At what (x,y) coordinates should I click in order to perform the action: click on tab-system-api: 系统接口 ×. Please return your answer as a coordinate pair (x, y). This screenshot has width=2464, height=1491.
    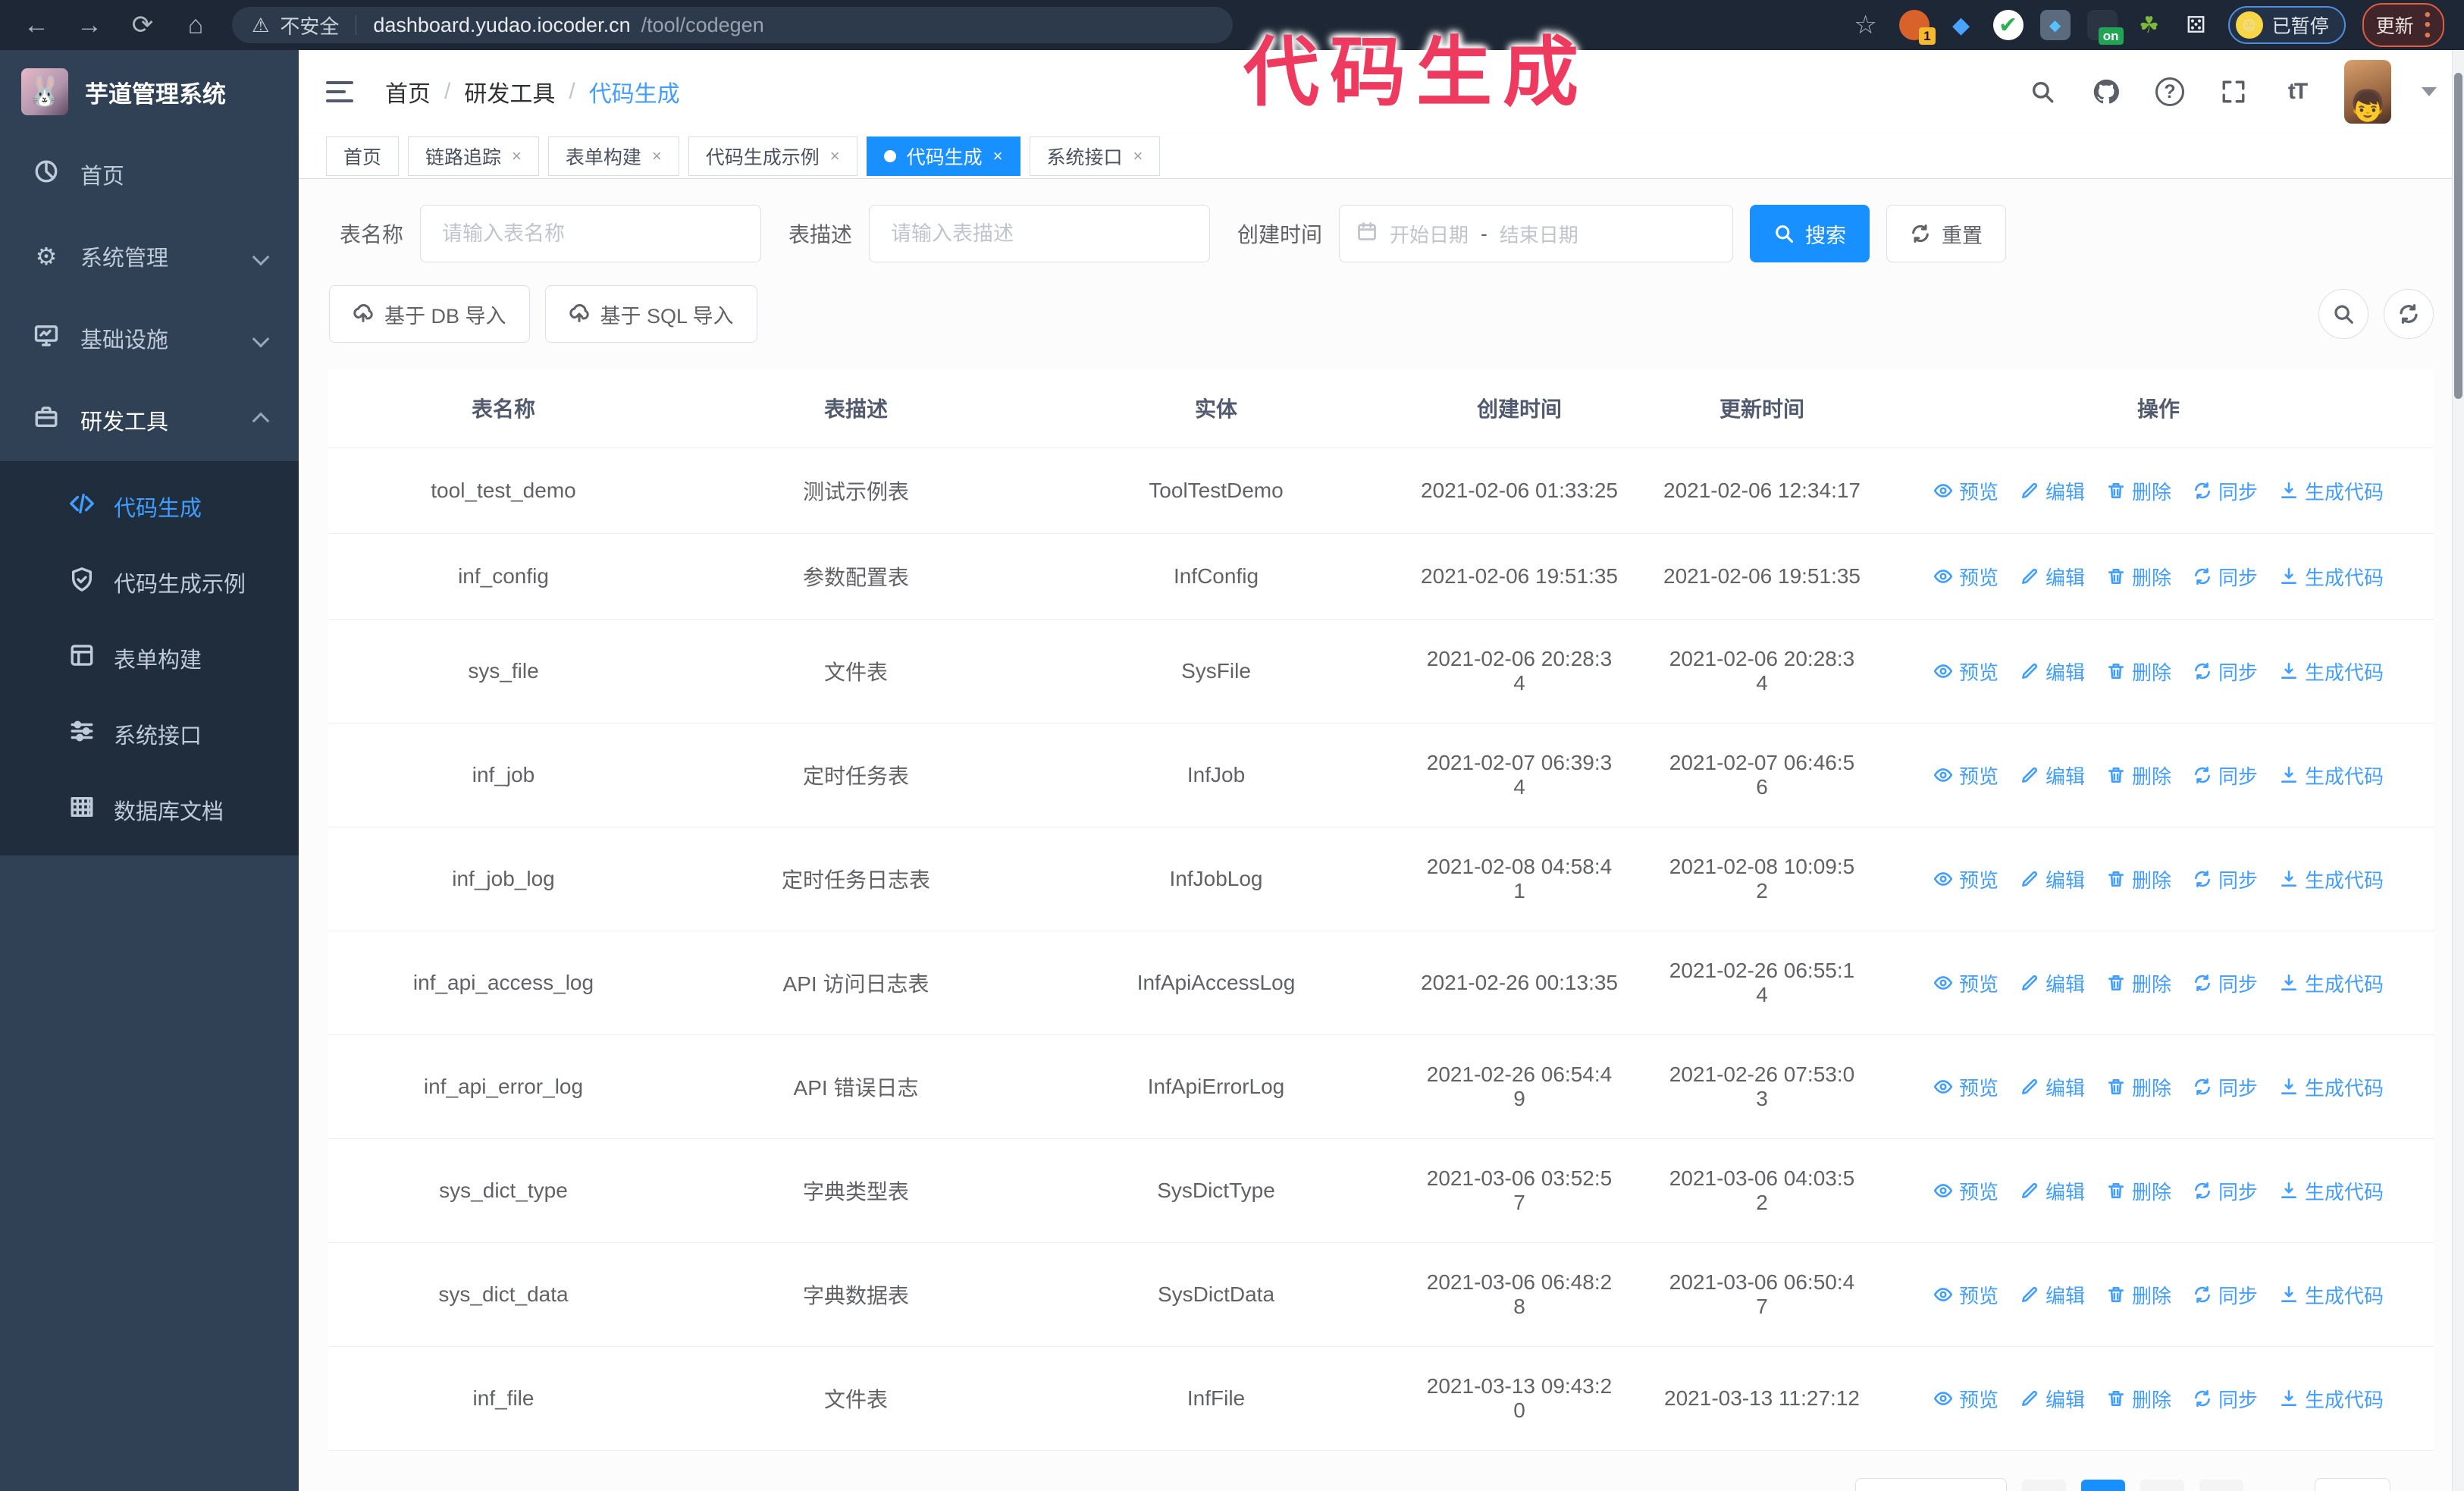
    Looking at the image, I should click on (1095, 156).